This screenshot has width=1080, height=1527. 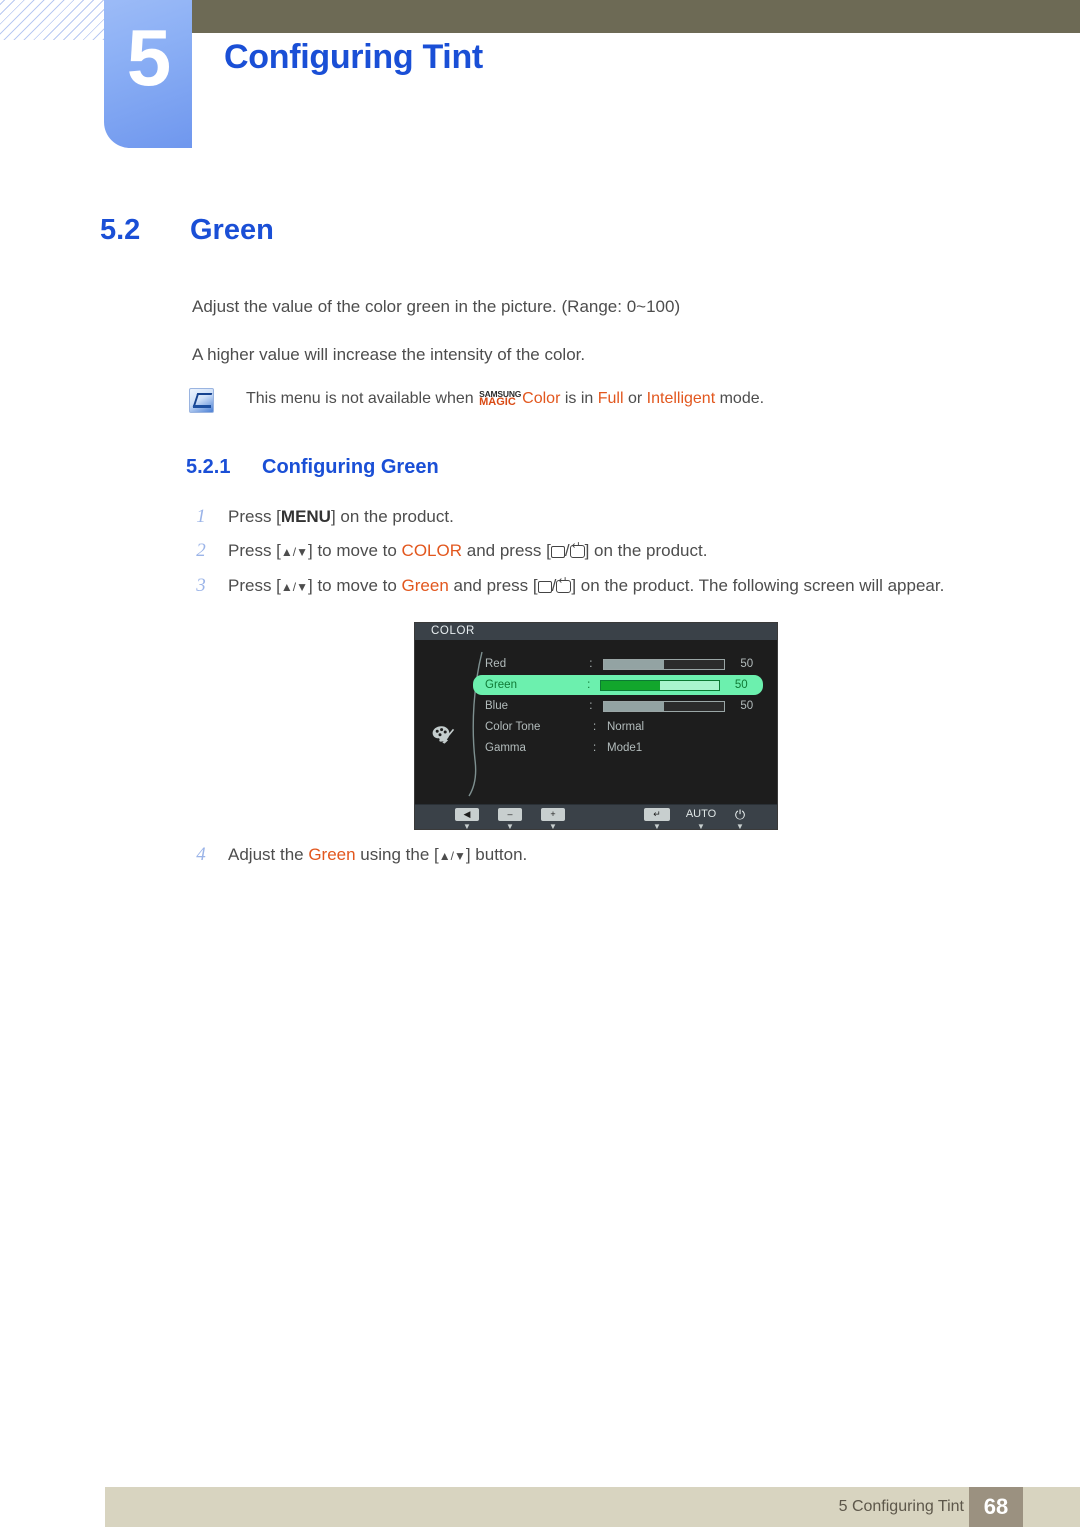 What do you see at coordinates (510, 819) in the screenshot?
I see `osd-minus-button: – ▼` at bounding box center [510, 819].